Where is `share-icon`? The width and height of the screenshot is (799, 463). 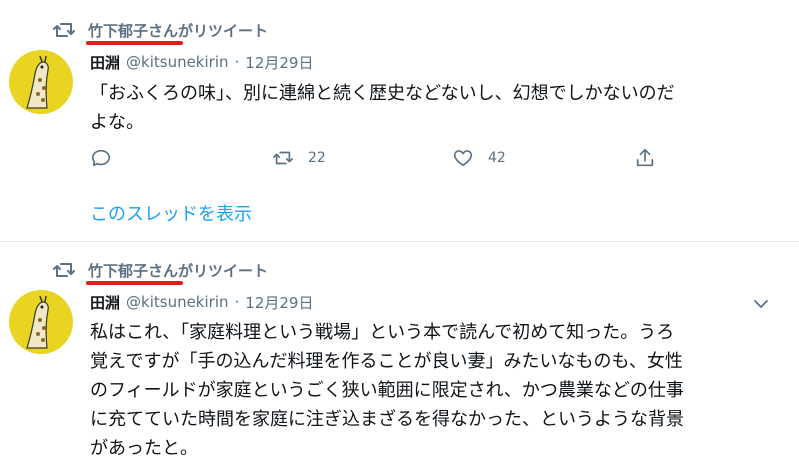 share-icon is located at coordinates (645, 157).